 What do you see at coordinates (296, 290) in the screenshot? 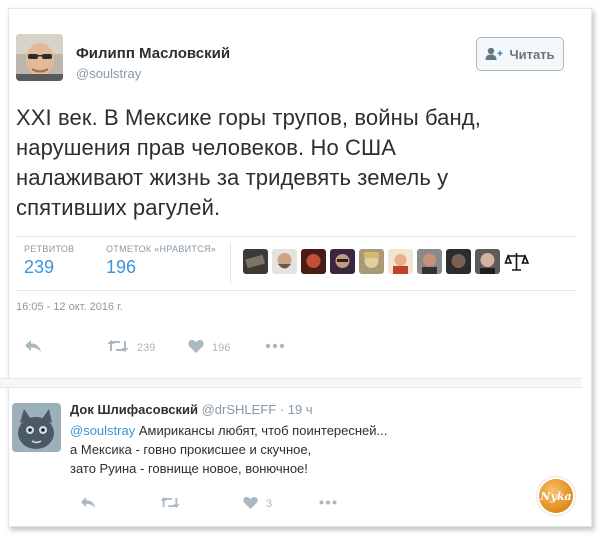
I see `stats-divider-bottom` at bounding box center [296, 290].